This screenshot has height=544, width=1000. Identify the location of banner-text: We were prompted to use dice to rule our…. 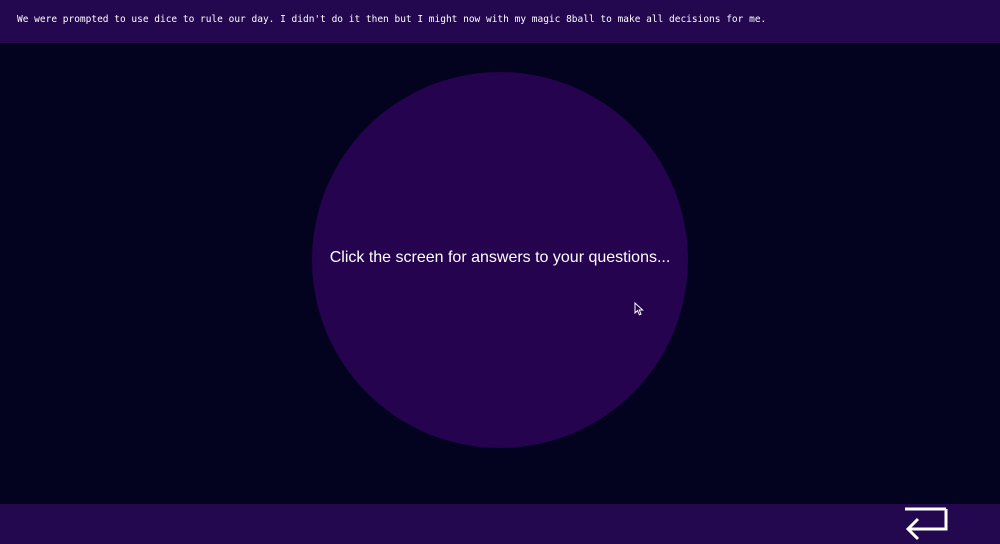
(392, 19).